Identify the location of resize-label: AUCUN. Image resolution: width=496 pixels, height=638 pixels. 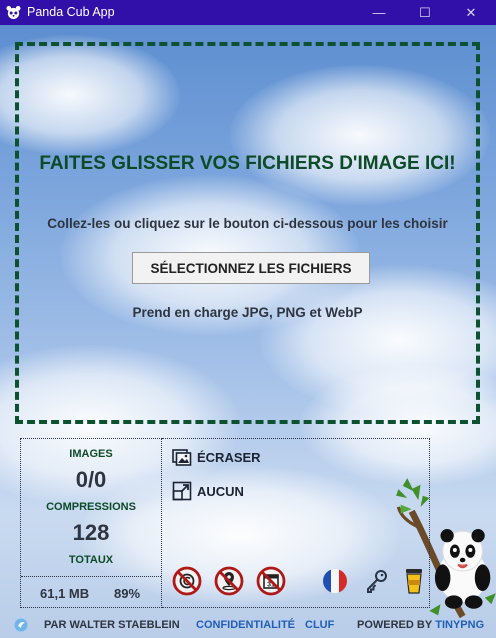
(220, 491).